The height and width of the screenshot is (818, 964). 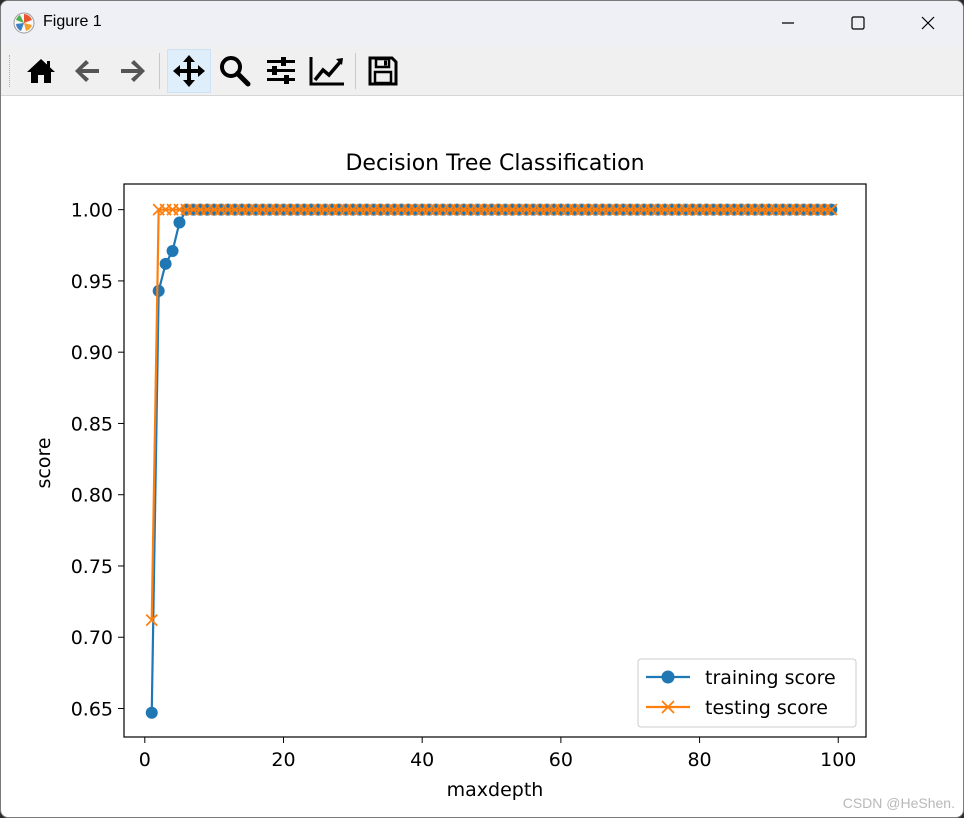 I want to click on x-tick-label: 20, so click(x=283, y=760).